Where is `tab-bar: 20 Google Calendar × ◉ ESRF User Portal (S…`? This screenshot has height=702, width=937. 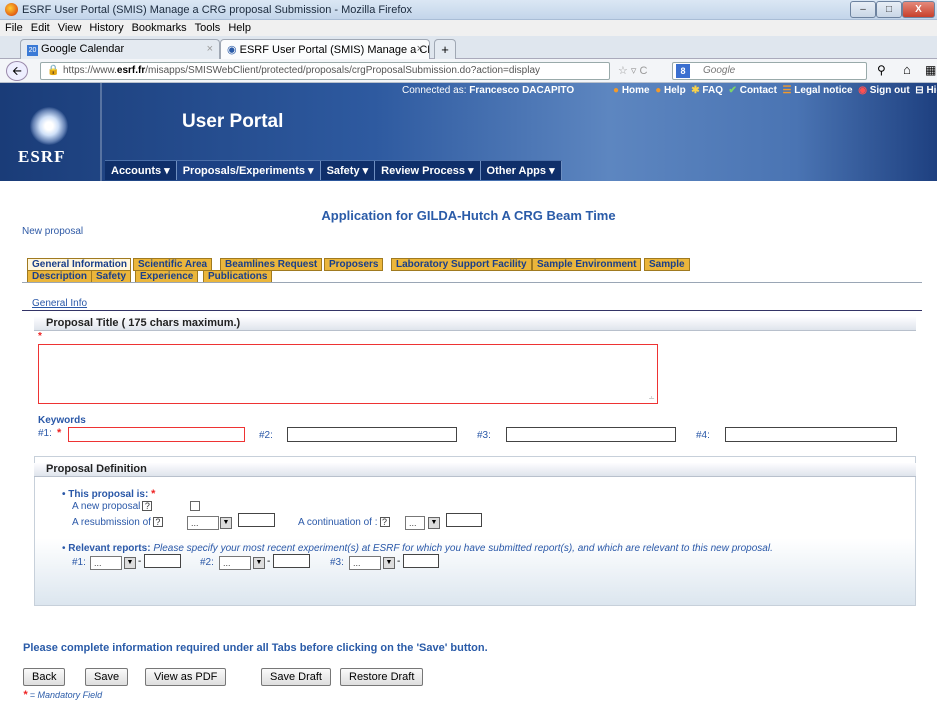
tab-bar: 20 Google Calendar × ◉ ESRF User Portal (S… is located at coordinates (468, 47).